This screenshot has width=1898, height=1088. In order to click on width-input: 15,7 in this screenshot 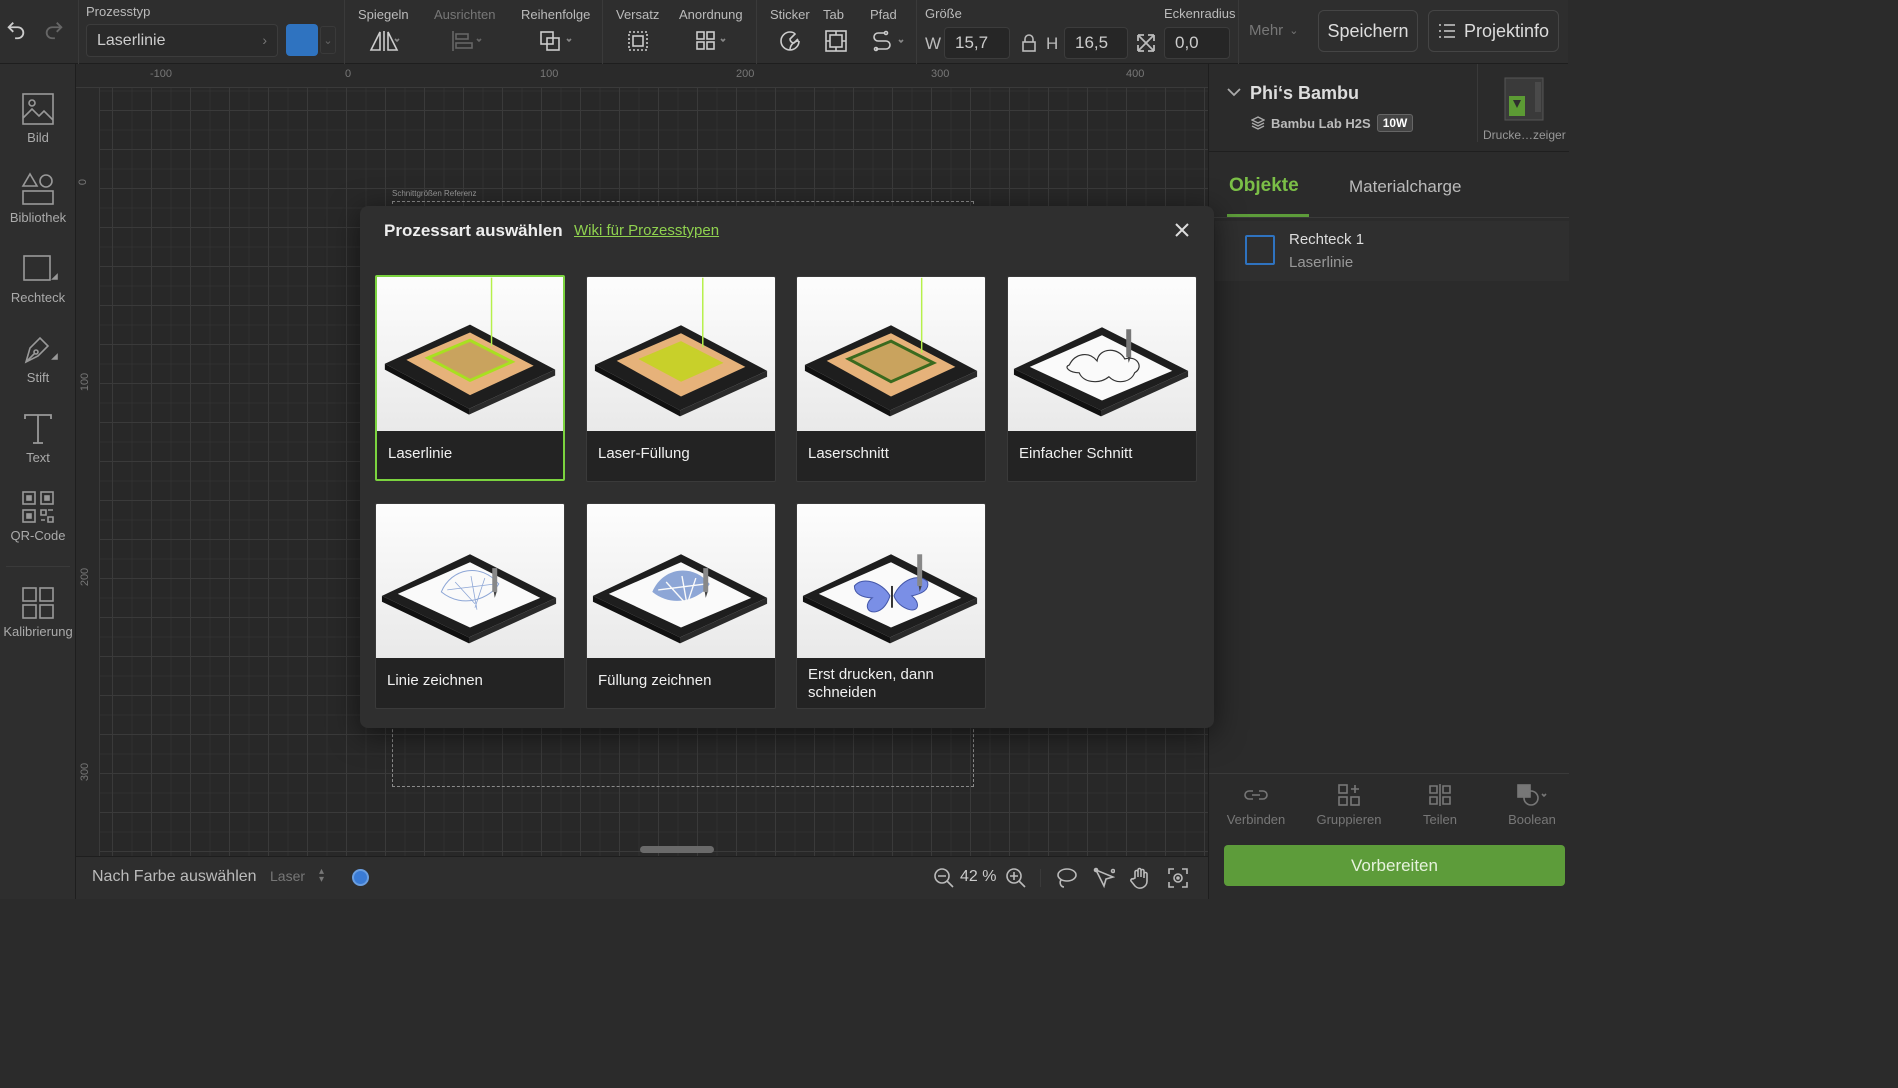, I will do `click(977, 43)`.